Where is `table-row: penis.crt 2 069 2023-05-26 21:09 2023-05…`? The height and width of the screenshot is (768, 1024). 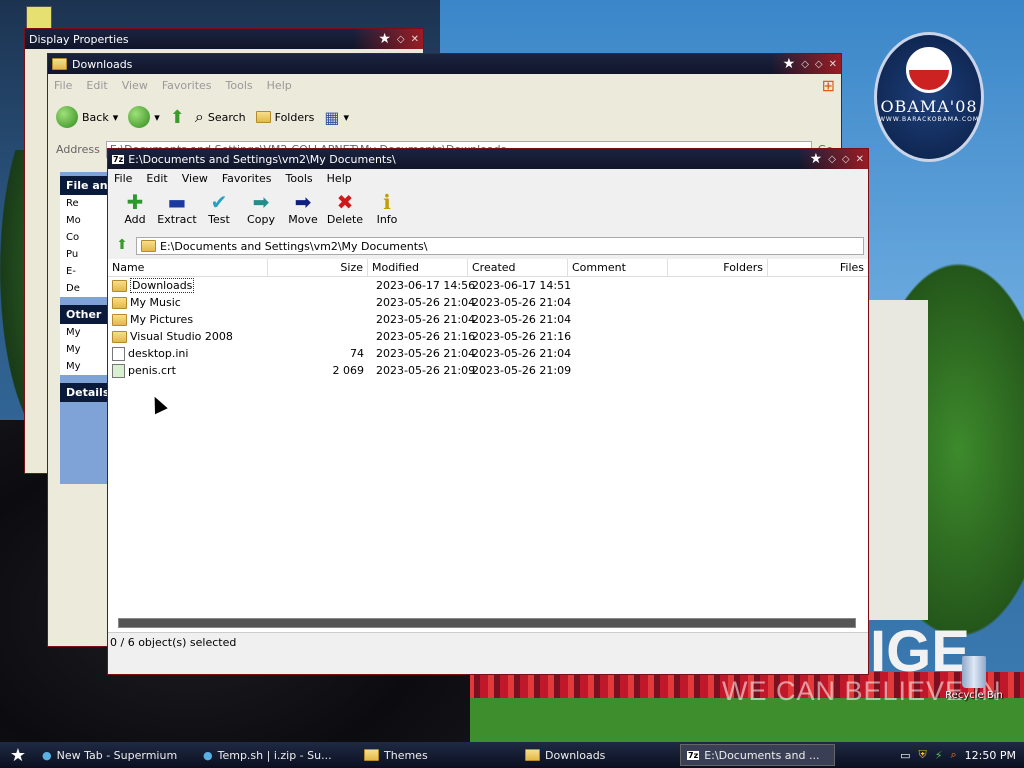
table-row: penis.crt 2 069 2023-05-26 21:09 2023-05… is located at coordinates (488, 370).